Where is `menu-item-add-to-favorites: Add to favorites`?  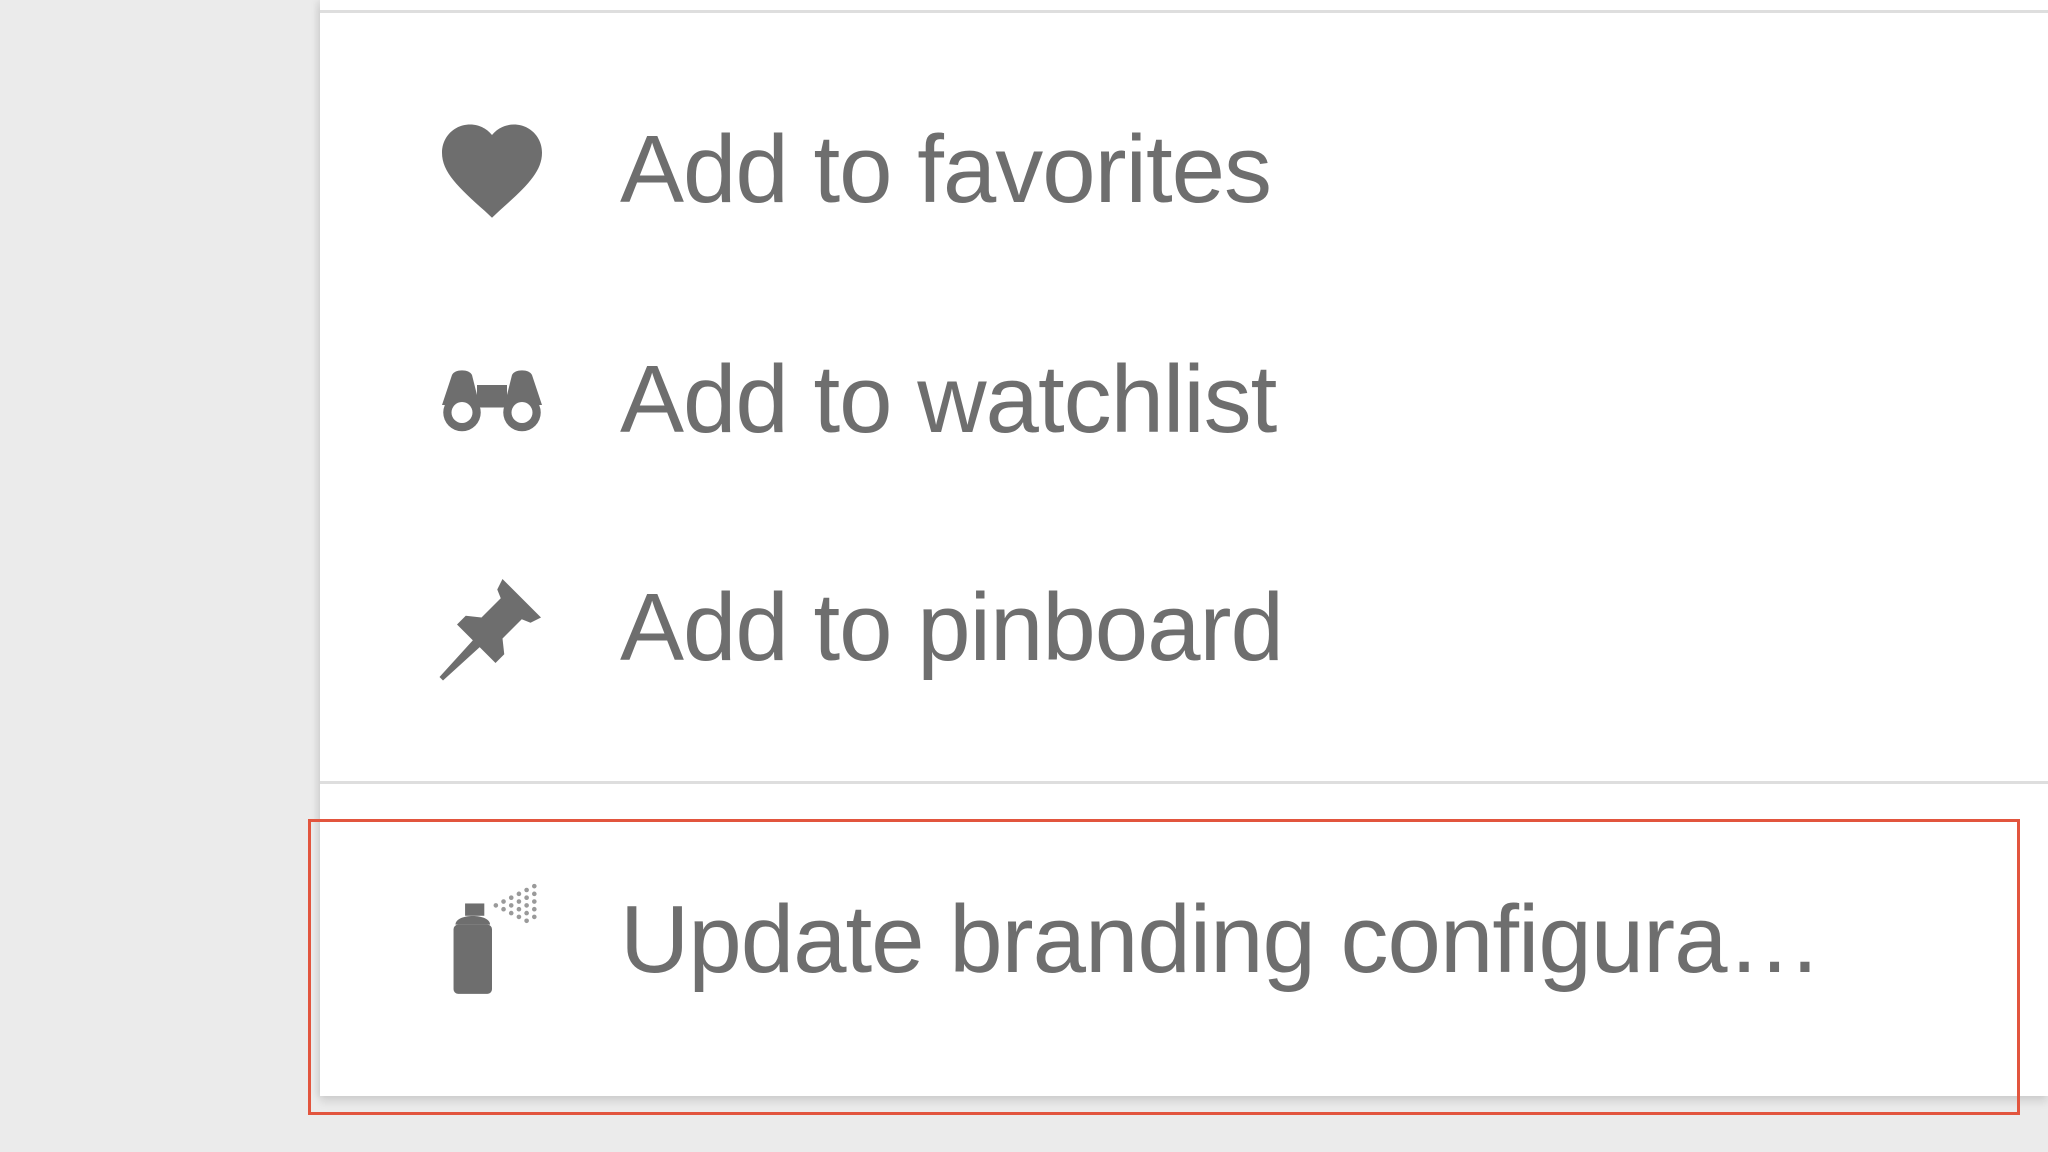 menu-item-add-to-favorites: Add to favorites is located at coordinates (1184, 170).